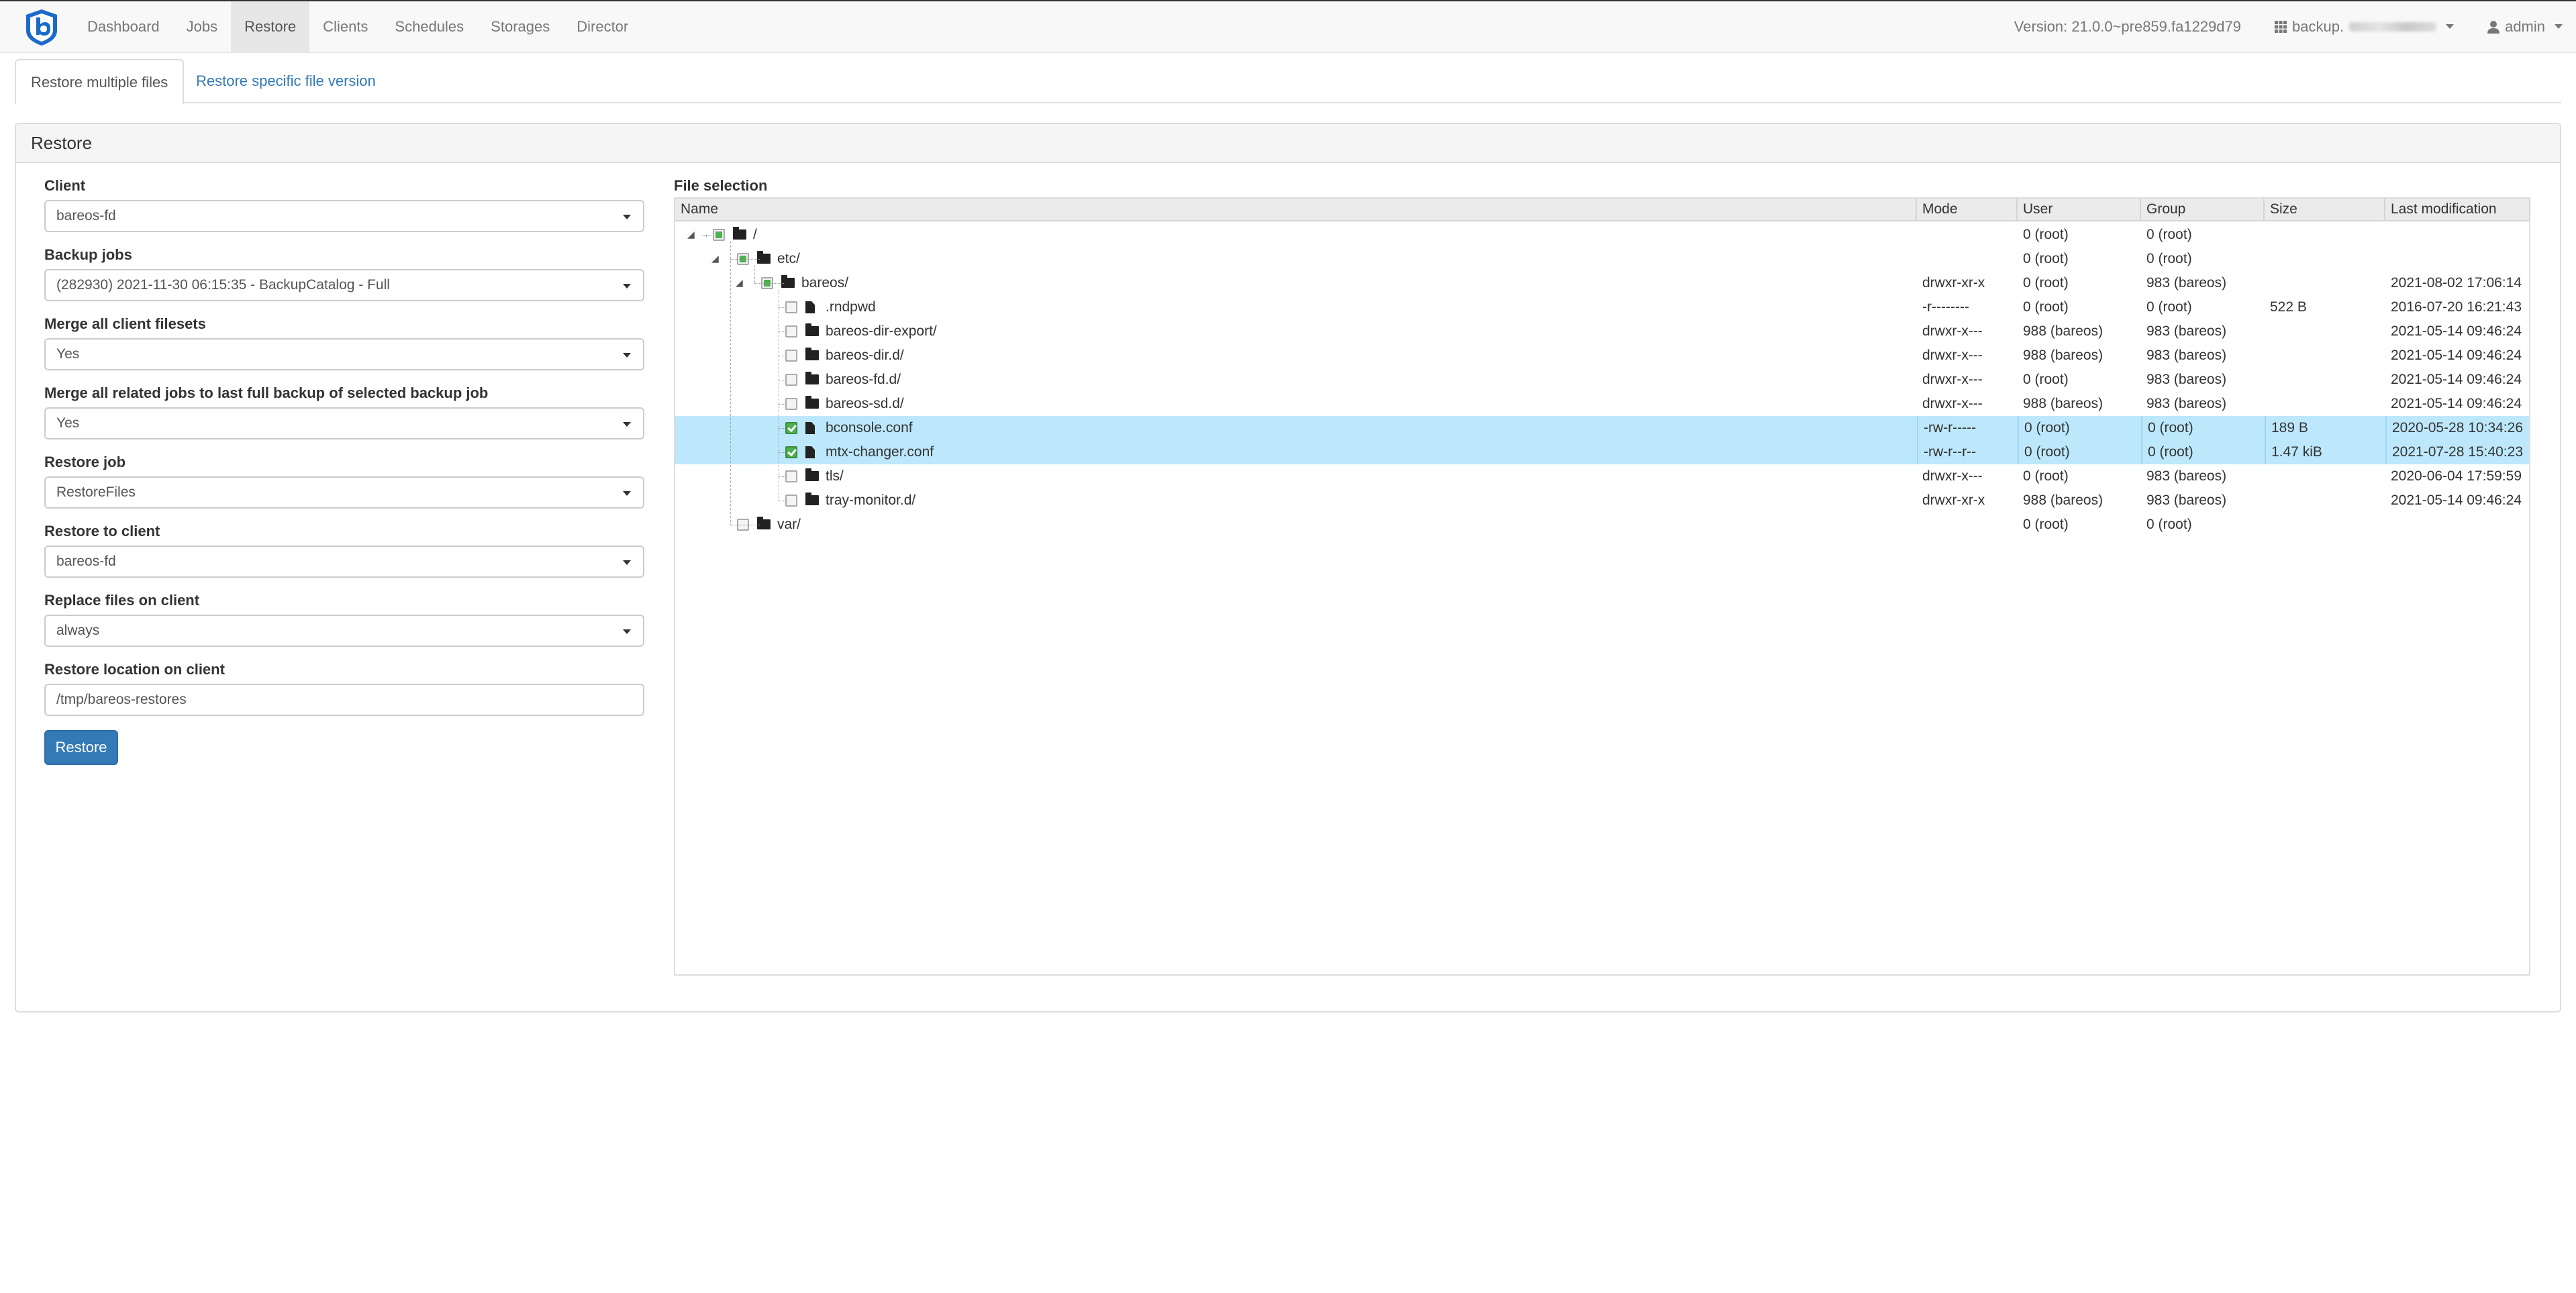  I want to click on column-header-mtime: Last modification, so click(2457, 209).